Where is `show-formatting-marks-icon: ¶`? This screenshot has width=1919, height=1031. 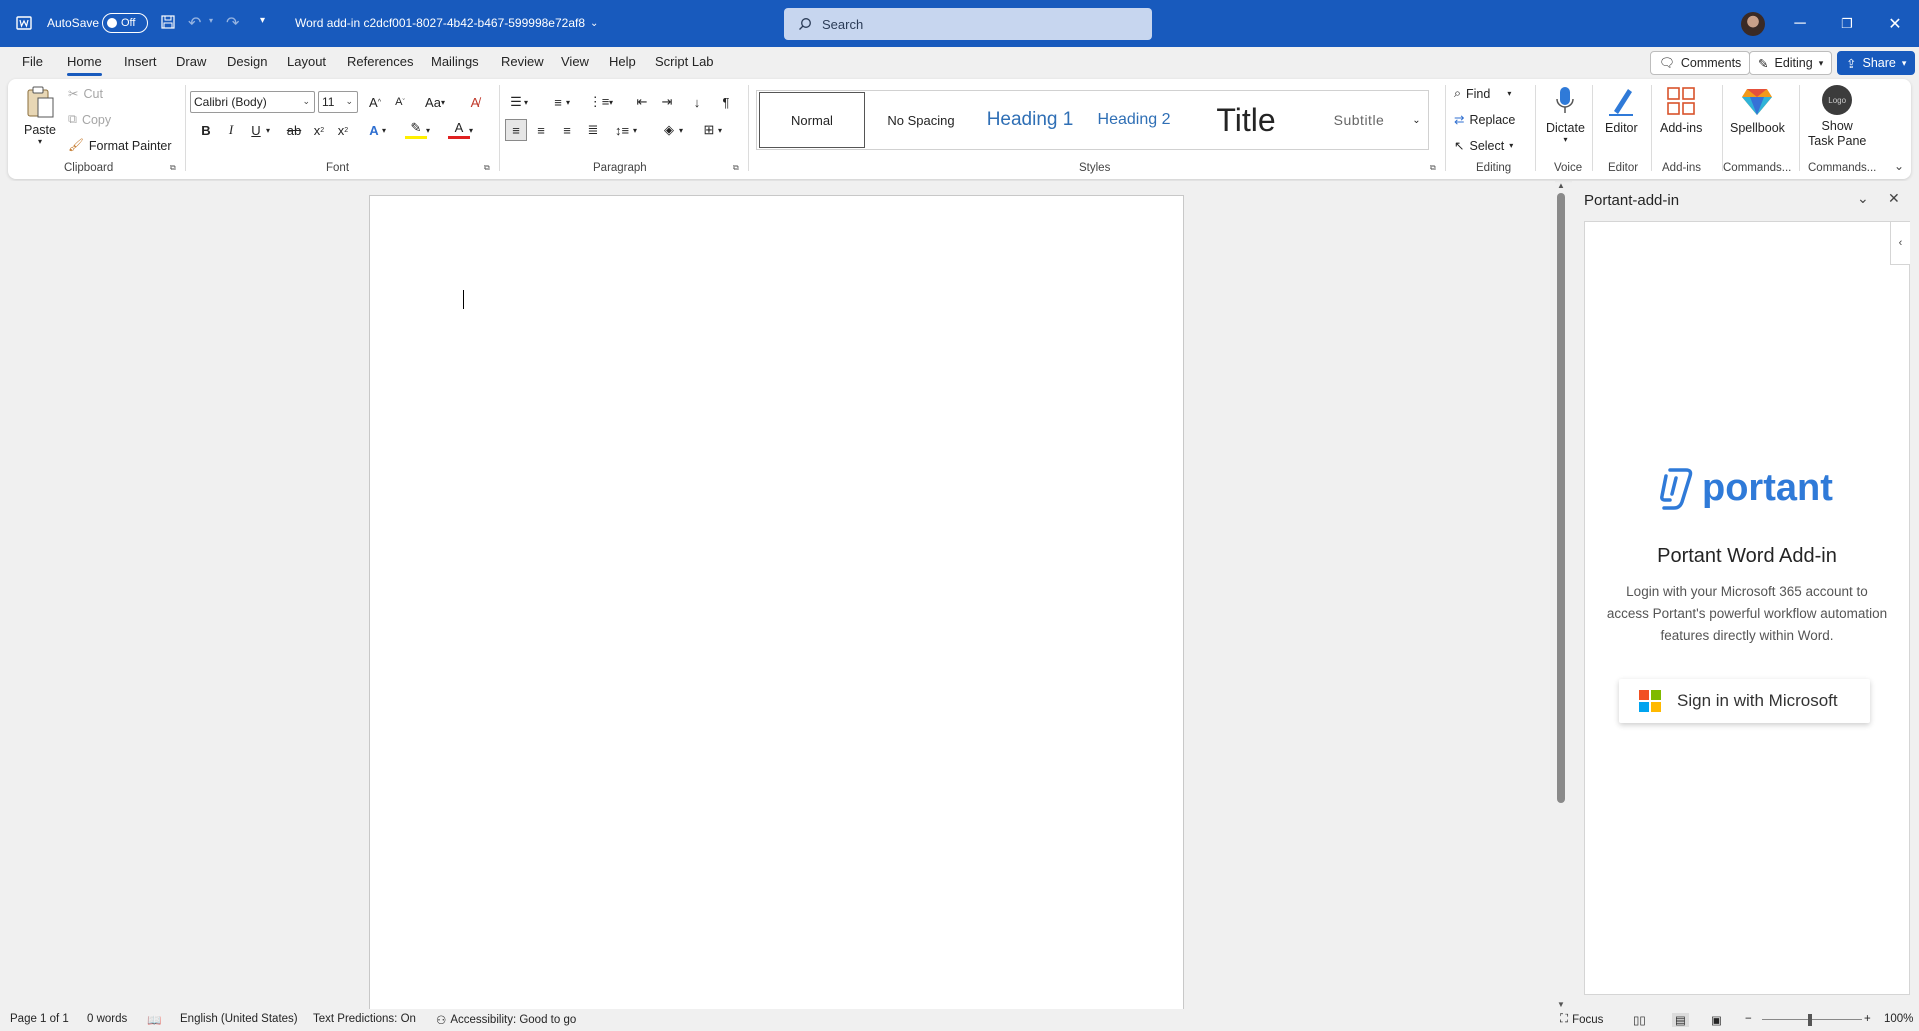
show-formatting-marks-icon: ¶ is located at coordinates (726, 102).